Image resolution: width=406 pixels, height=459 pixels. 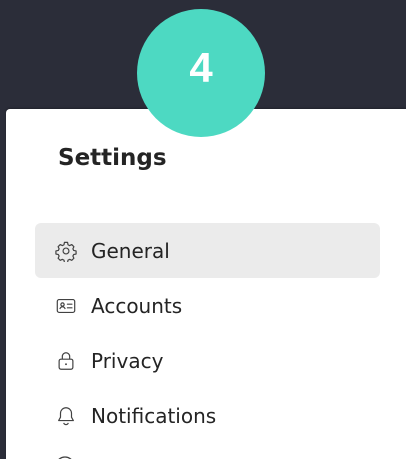 I want to click on id-card-icon, so click(x=66, y=306).